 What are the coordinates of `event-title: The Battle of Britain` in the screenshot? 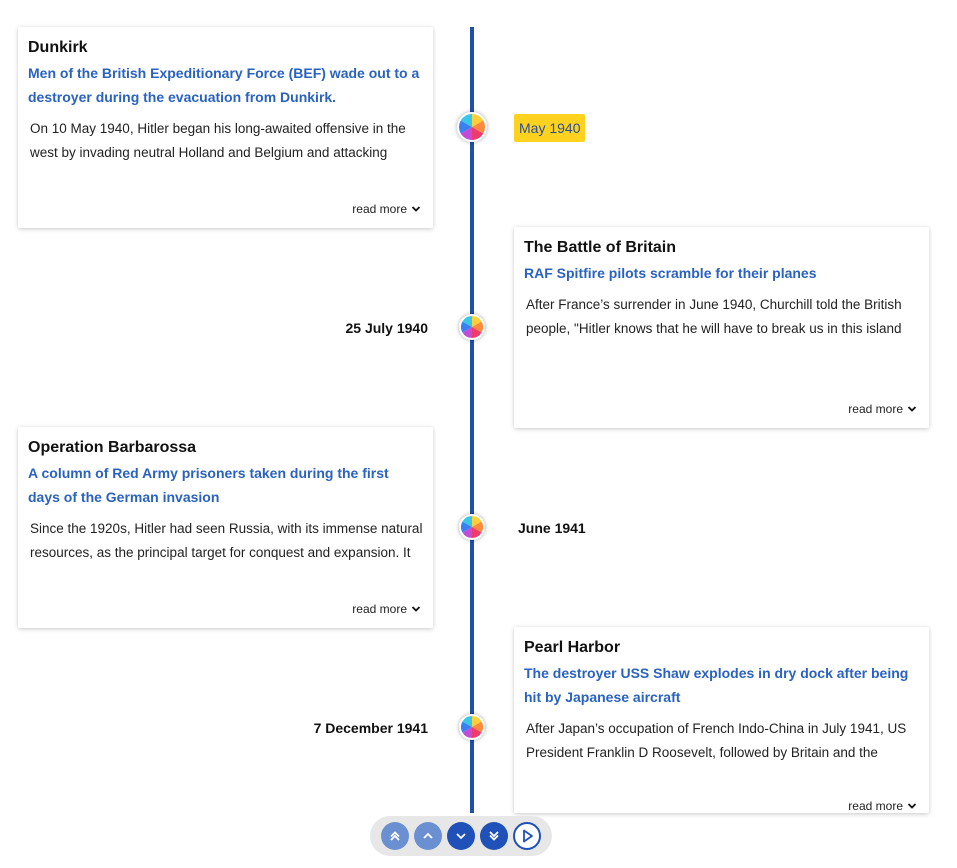 It's located at (600, 247).